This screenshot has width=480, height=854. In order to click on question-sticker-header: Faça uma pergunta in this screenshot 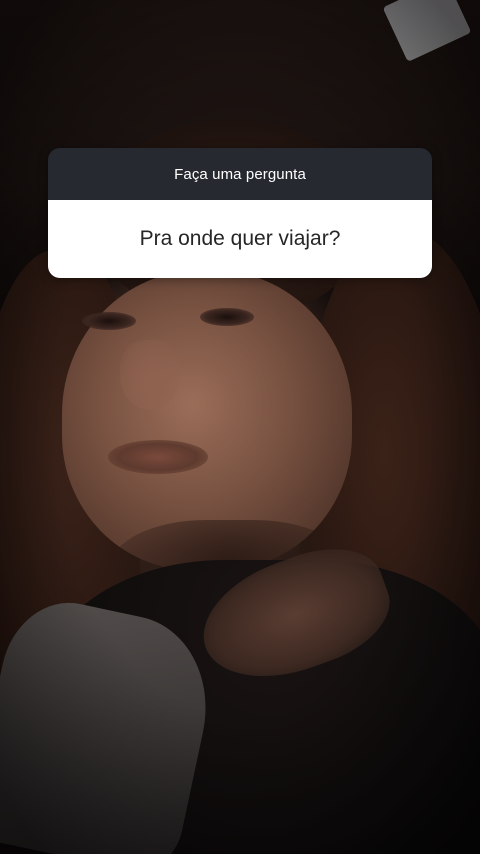, I will do `click(240, 174)`.